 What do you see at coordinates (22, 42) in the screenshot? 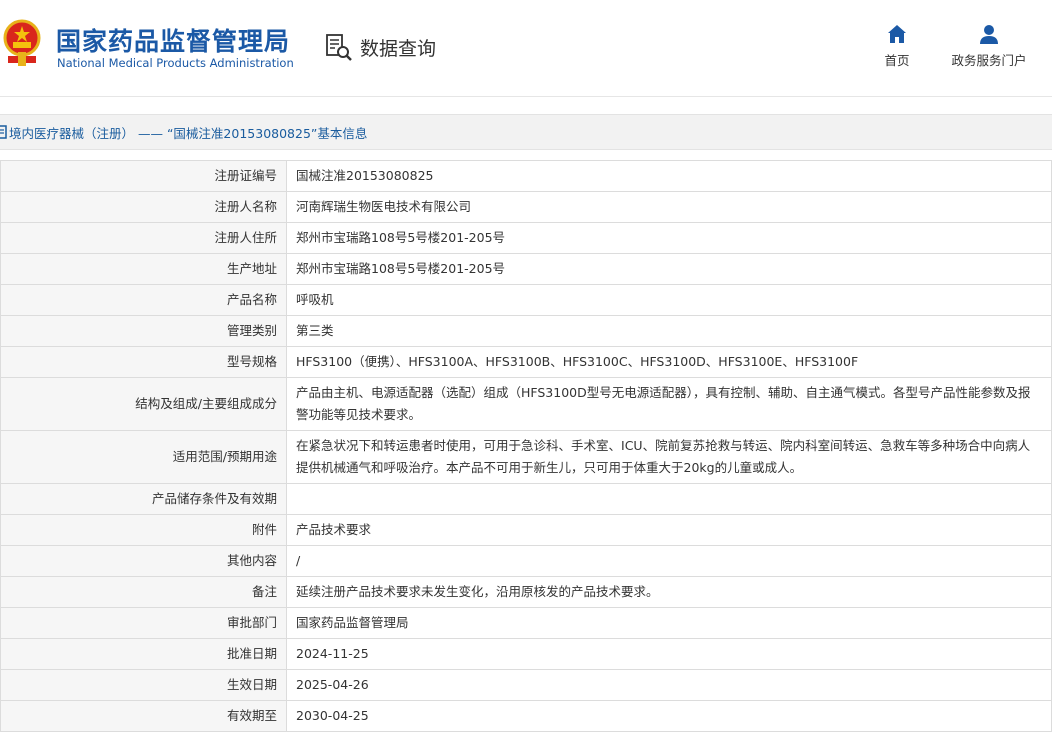
I see `national-emblem-icon` at bounding box center [22, 42].